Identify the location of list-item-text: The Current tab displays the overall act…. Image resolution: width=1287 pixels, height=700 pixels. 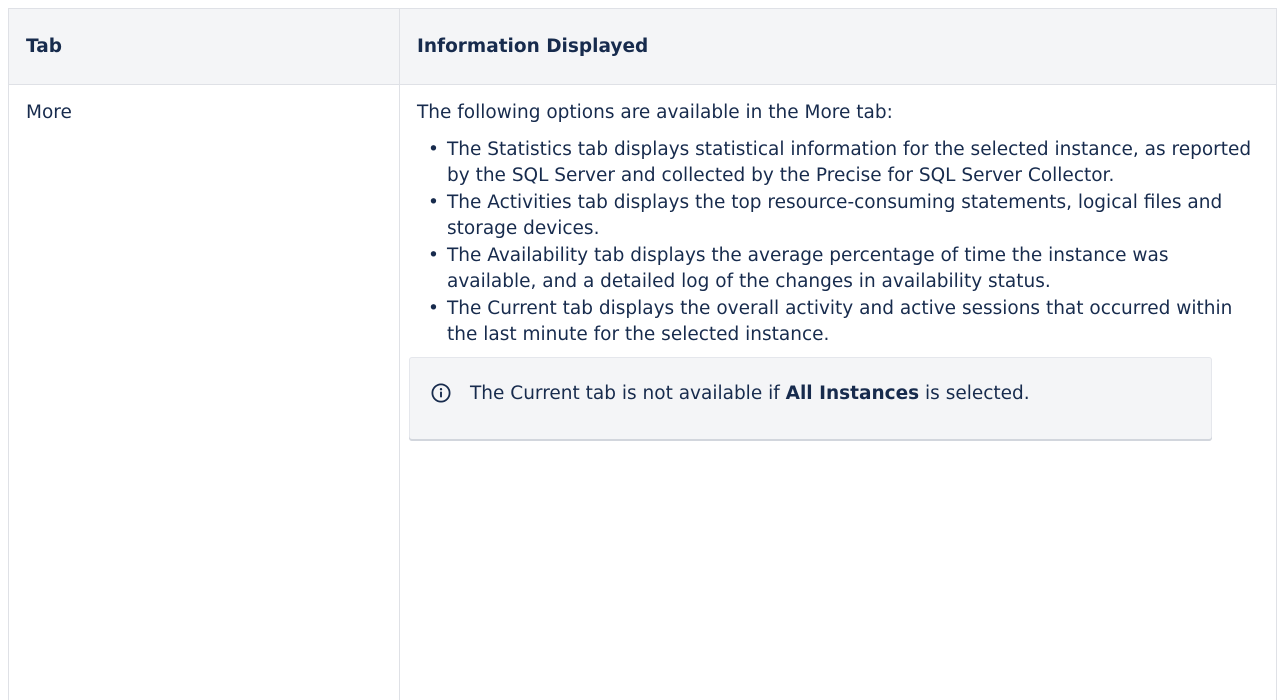
(839, 322).